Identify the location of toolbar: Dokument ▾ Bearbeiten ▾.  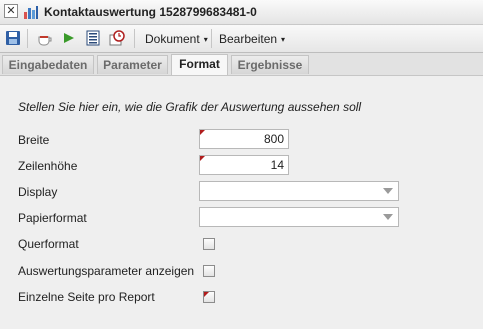
(241, 39).